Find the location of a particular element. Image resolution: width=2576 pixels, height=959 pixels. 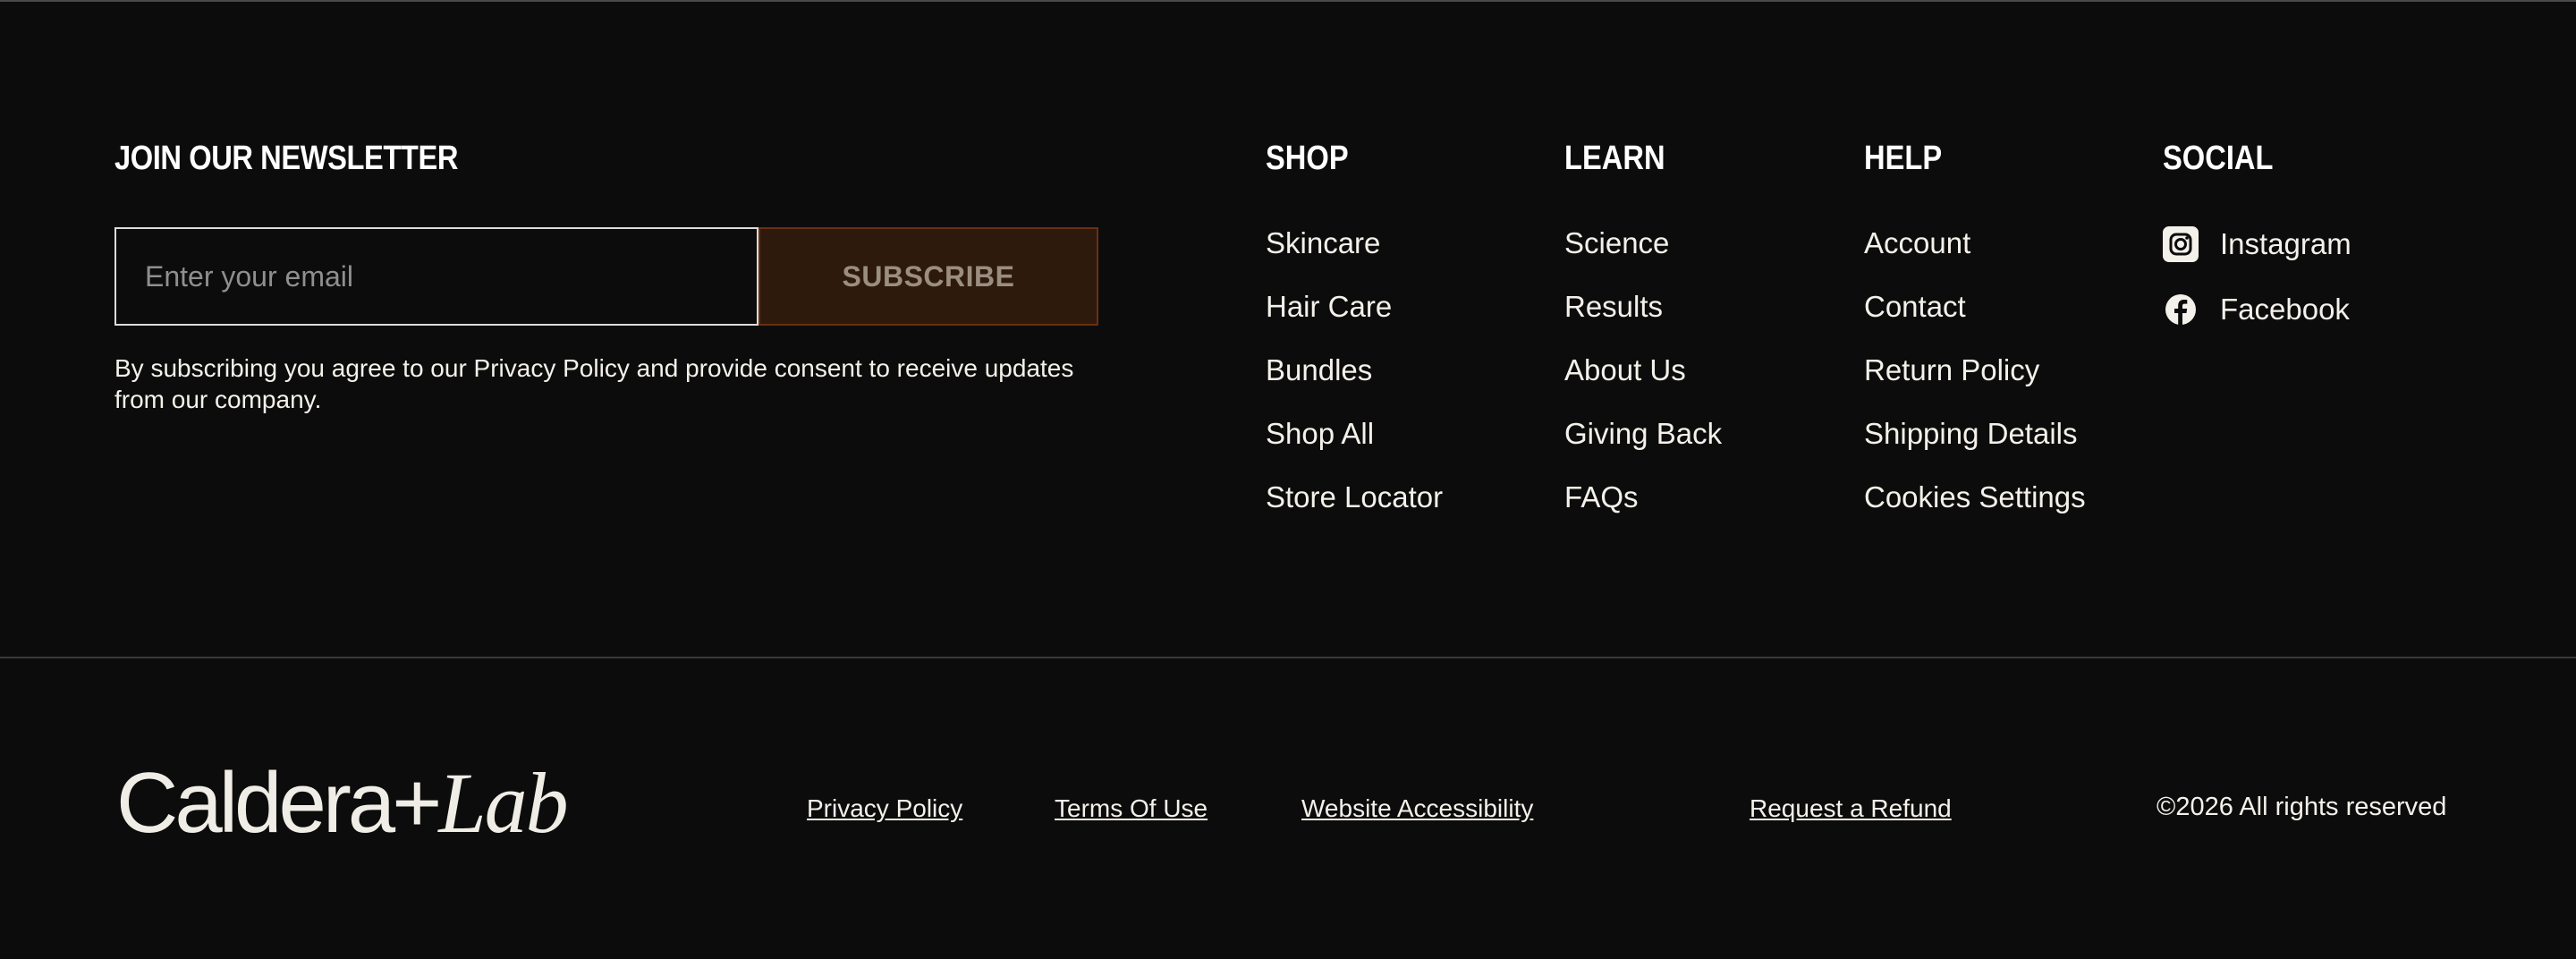

privacy-policy-link: Privacy Policy is located at coordinates (884, 808).